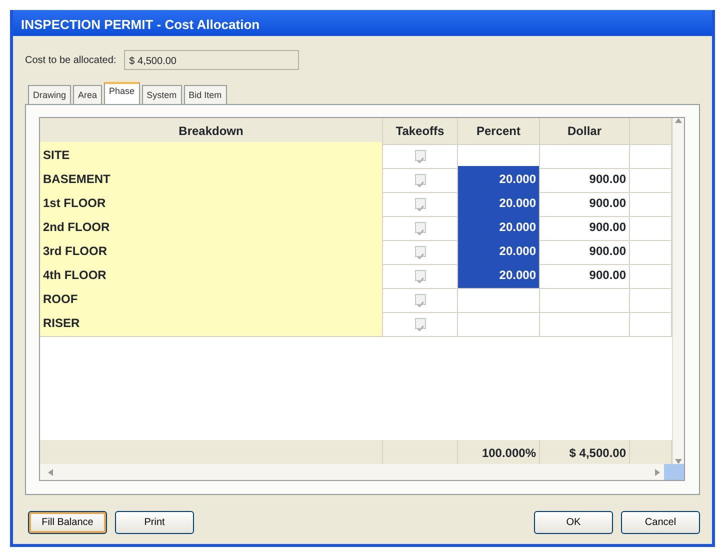 This screenshot has height=557, width=717. Describe the element at coordinates (162, 94) in the screenshot. I see `tab: System` at that location.